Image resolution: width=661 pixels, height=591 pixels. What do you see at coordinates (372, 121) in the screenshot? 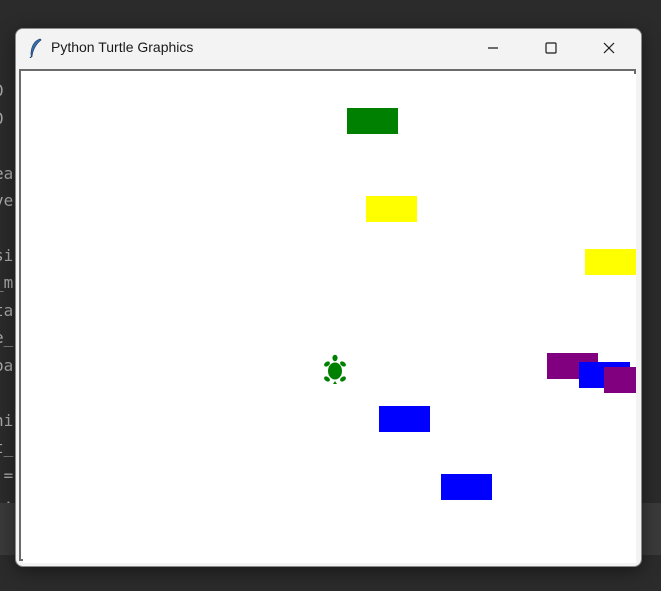
I see `green-rectangle` at bounding box center [372, 121].